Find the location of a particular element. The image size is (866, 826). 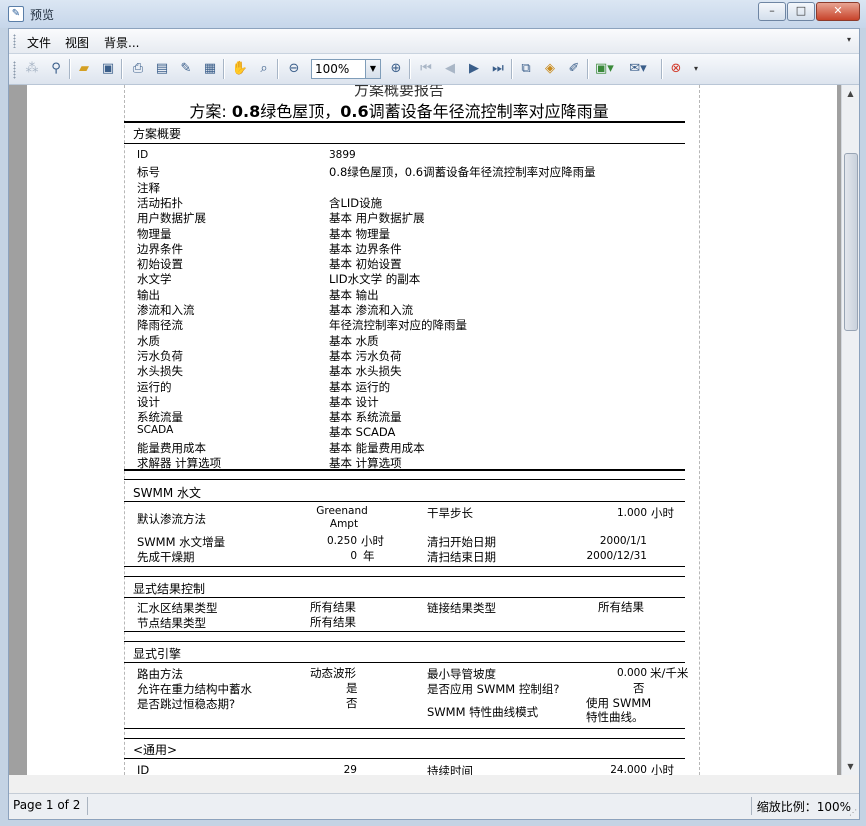

zoom-in-icon: ⊕ is located at coordinates (396, 69).